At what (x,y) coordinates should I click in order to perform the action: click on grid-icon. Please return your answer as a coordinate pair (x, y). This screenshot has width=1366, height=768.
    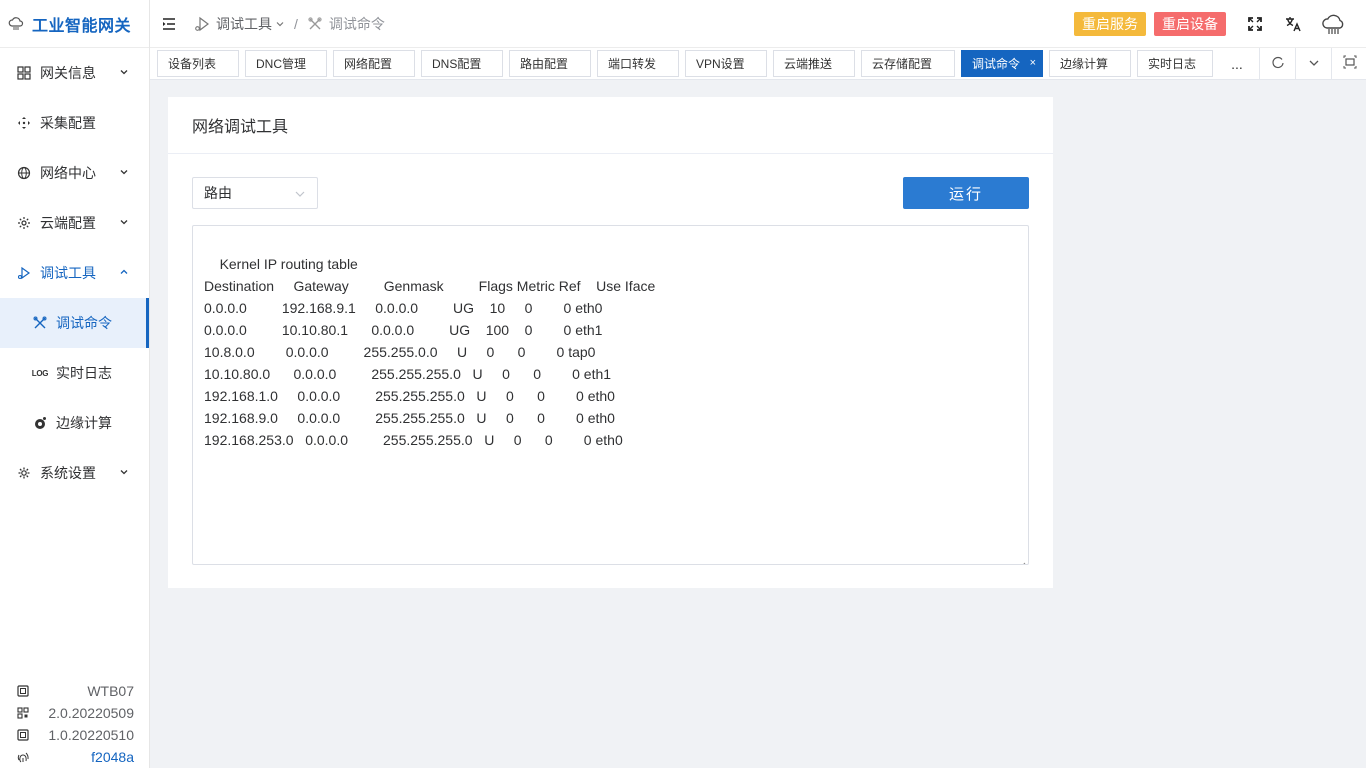
    Looking at the image, I should click on (24, 73).